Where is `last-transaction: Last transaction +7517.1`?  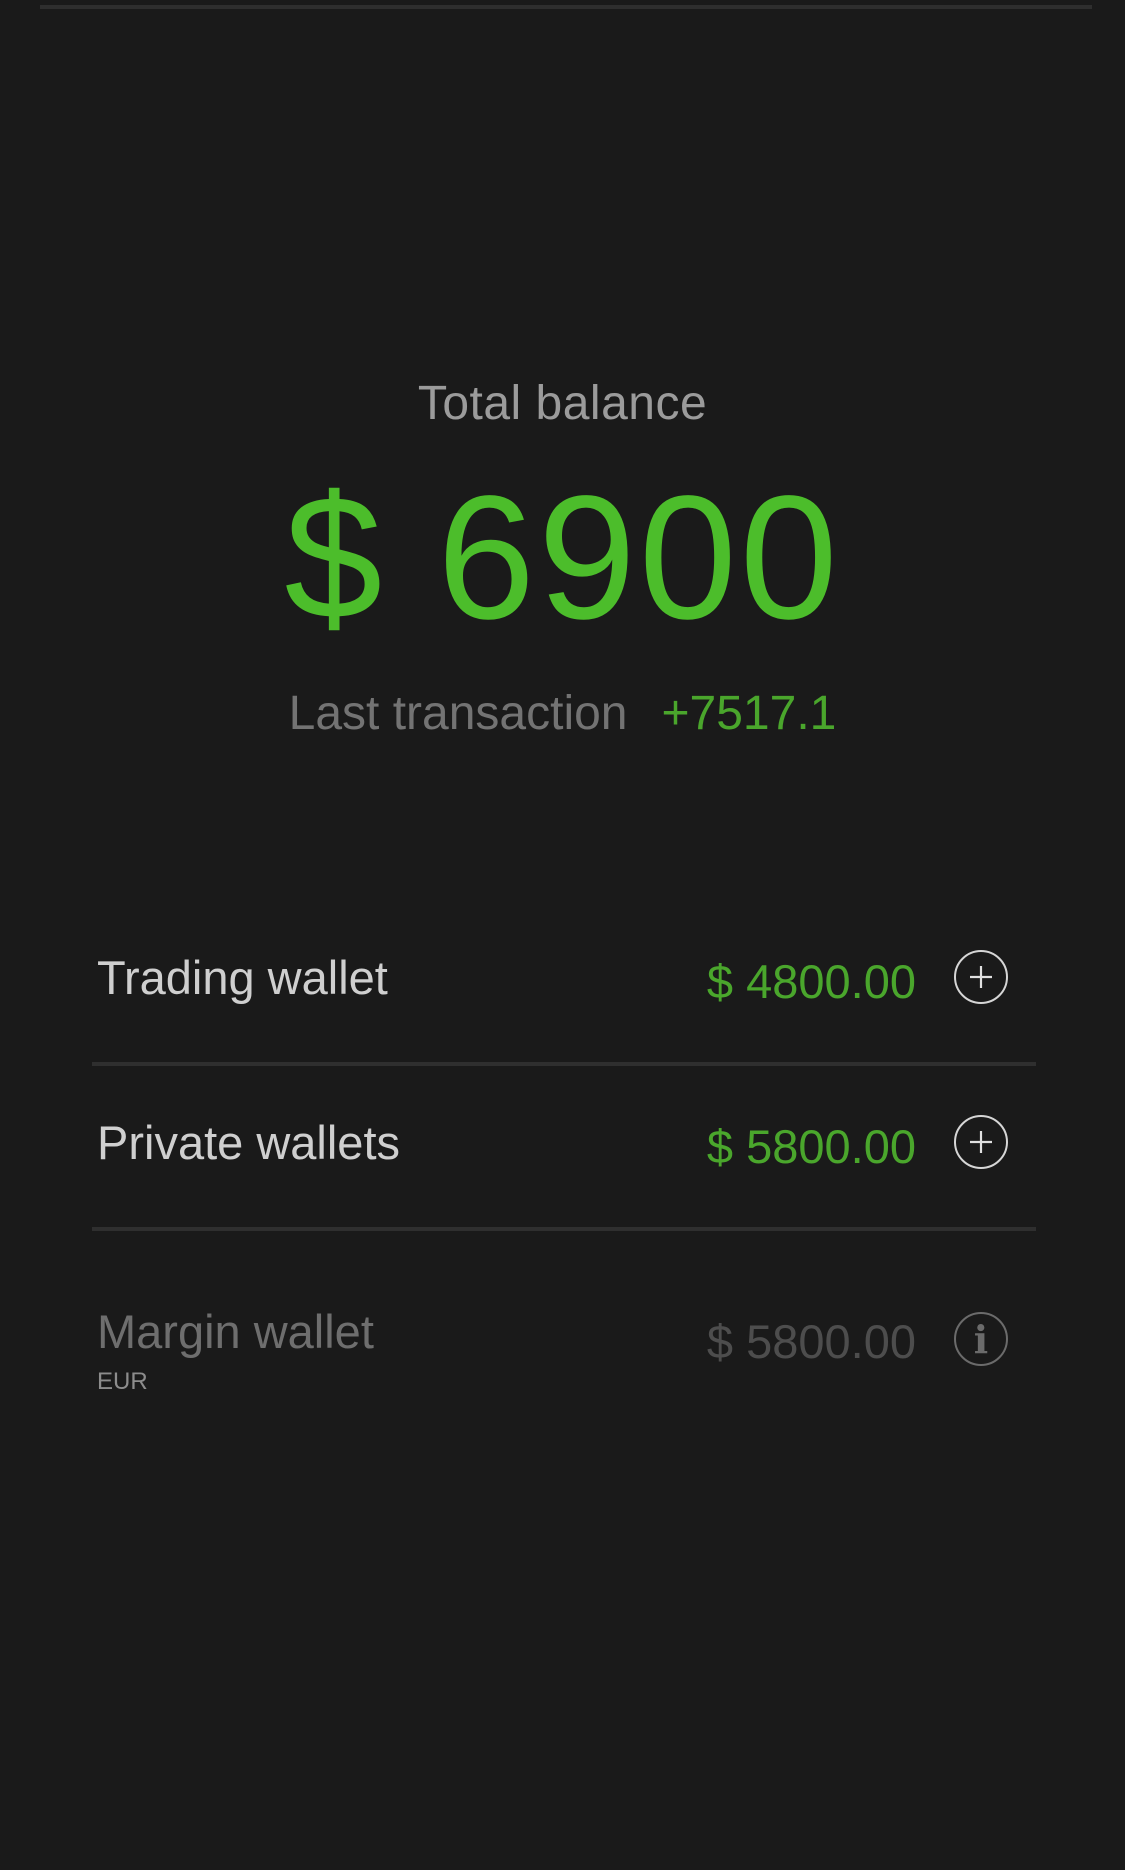
last-transaction: Last transaction +7517.1 is located at coordinates (562, 714).